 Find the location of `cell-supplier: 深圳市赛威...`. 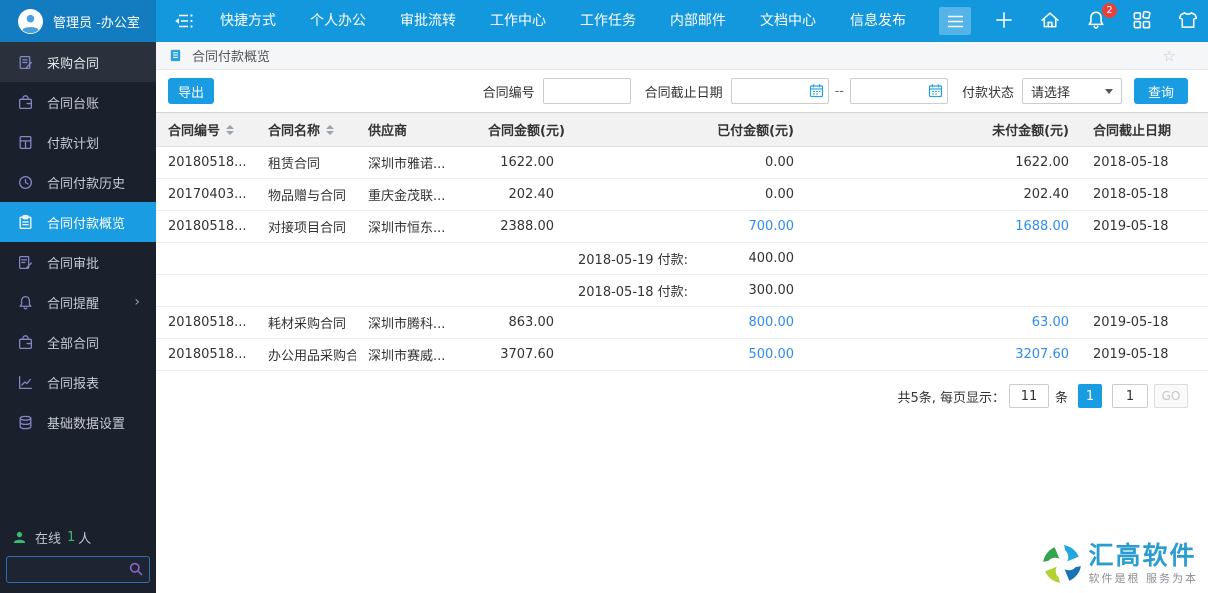

cell-supplier: 深圳市赛威... is located at coordinates (416, 354).